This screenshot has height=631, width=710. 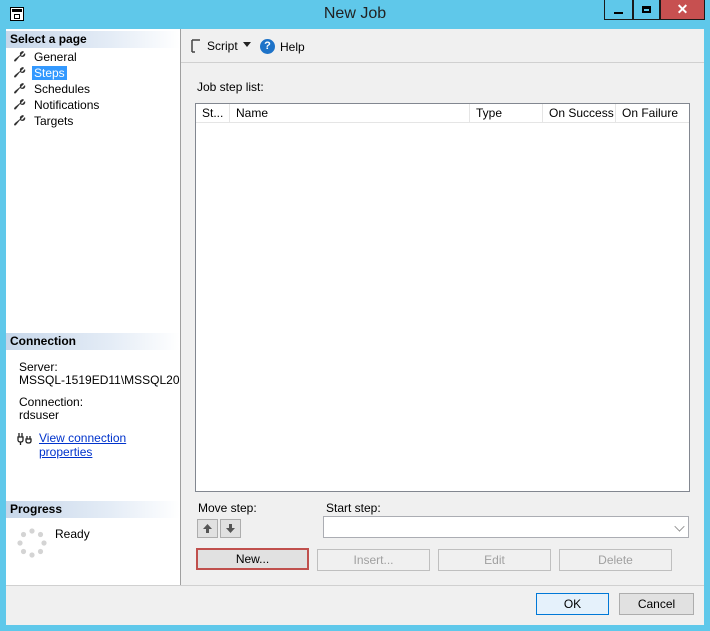 I want to click on arrow-up-icon, so click(x=207, y=528).